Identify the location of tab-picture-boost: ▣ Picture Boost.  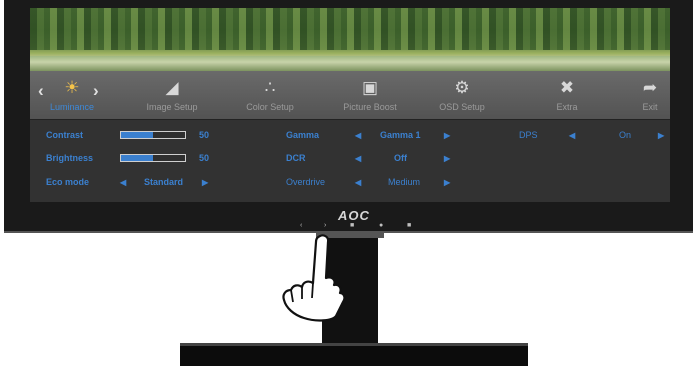
(370, 97).